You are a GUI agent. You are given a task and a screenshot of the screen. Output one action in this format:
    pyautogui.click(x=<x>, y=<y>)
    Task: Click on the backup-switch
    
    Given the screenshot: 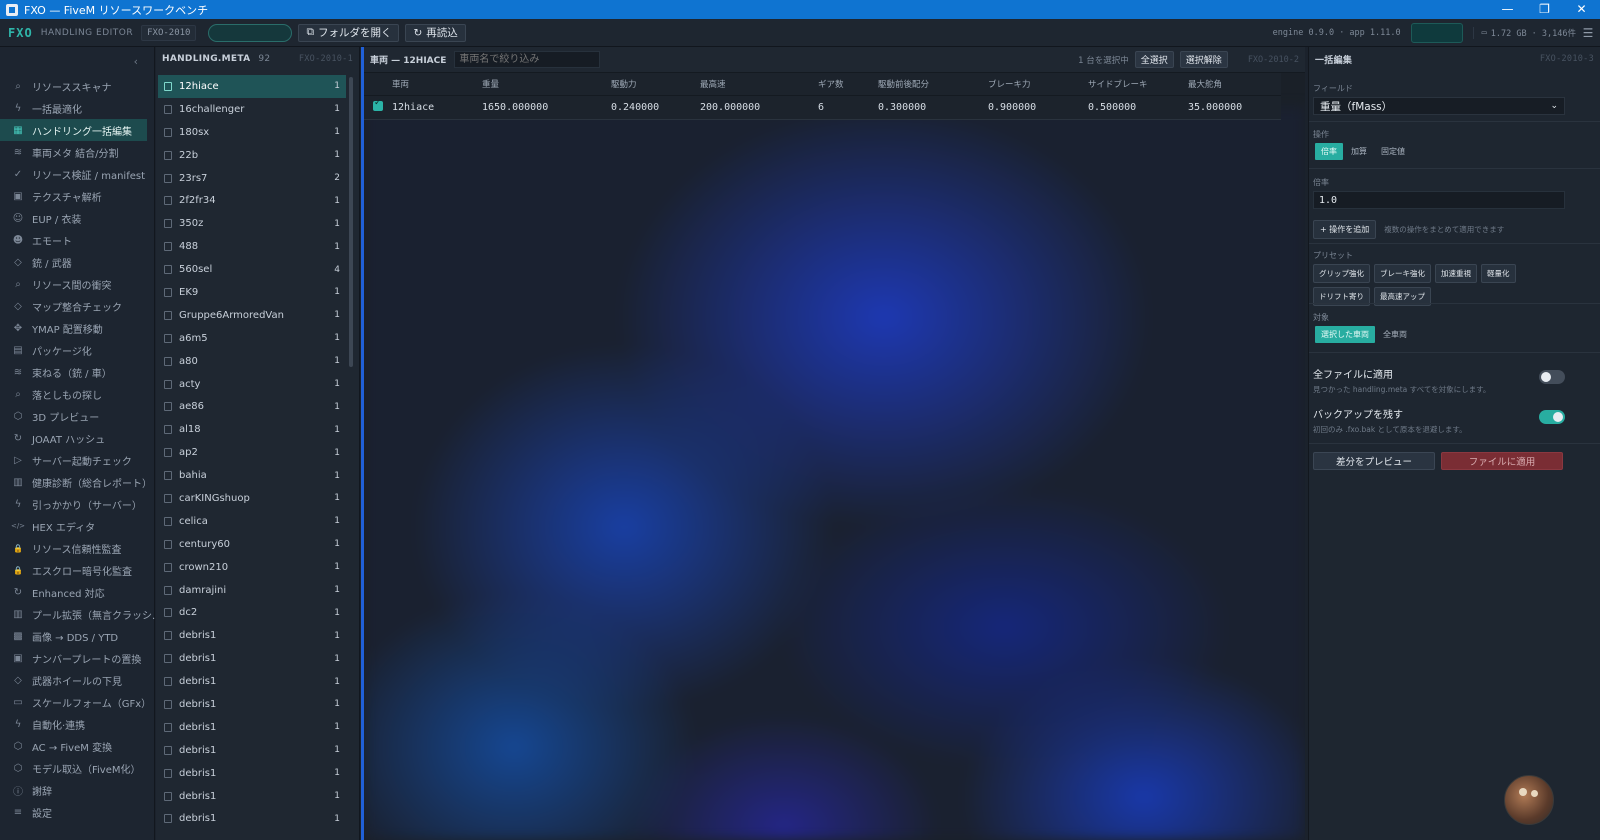 What is the action you would take?
    pyautogui.click(x=1552, y=417)
    